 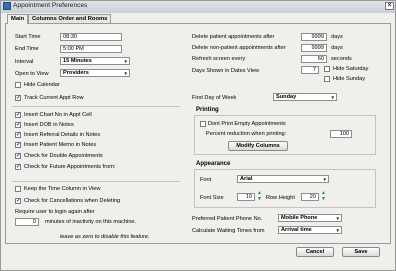 What do you see at coordinates (246, 134) in the screenshot?
I see `percent-reduction-label: Percent reduction when printing:` at bounding box center [246, 134].